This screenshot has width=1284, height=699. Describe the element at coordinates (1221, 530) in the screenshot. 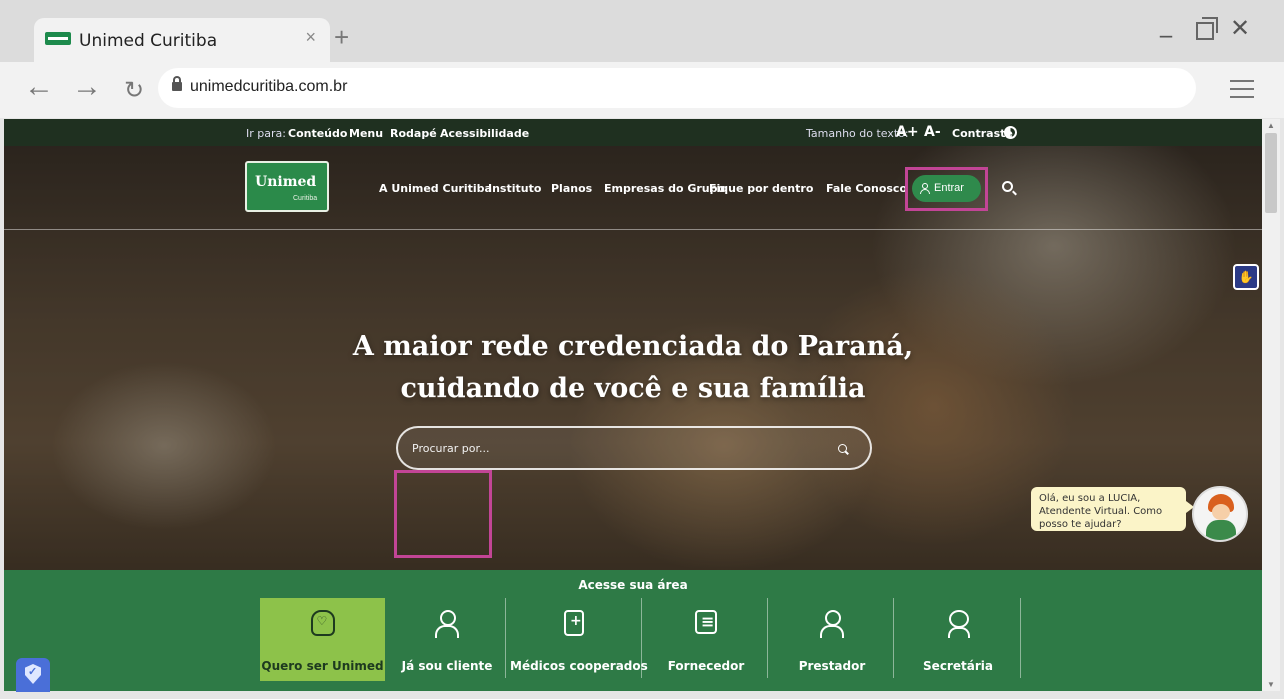

I see `avatar-body` at that location.